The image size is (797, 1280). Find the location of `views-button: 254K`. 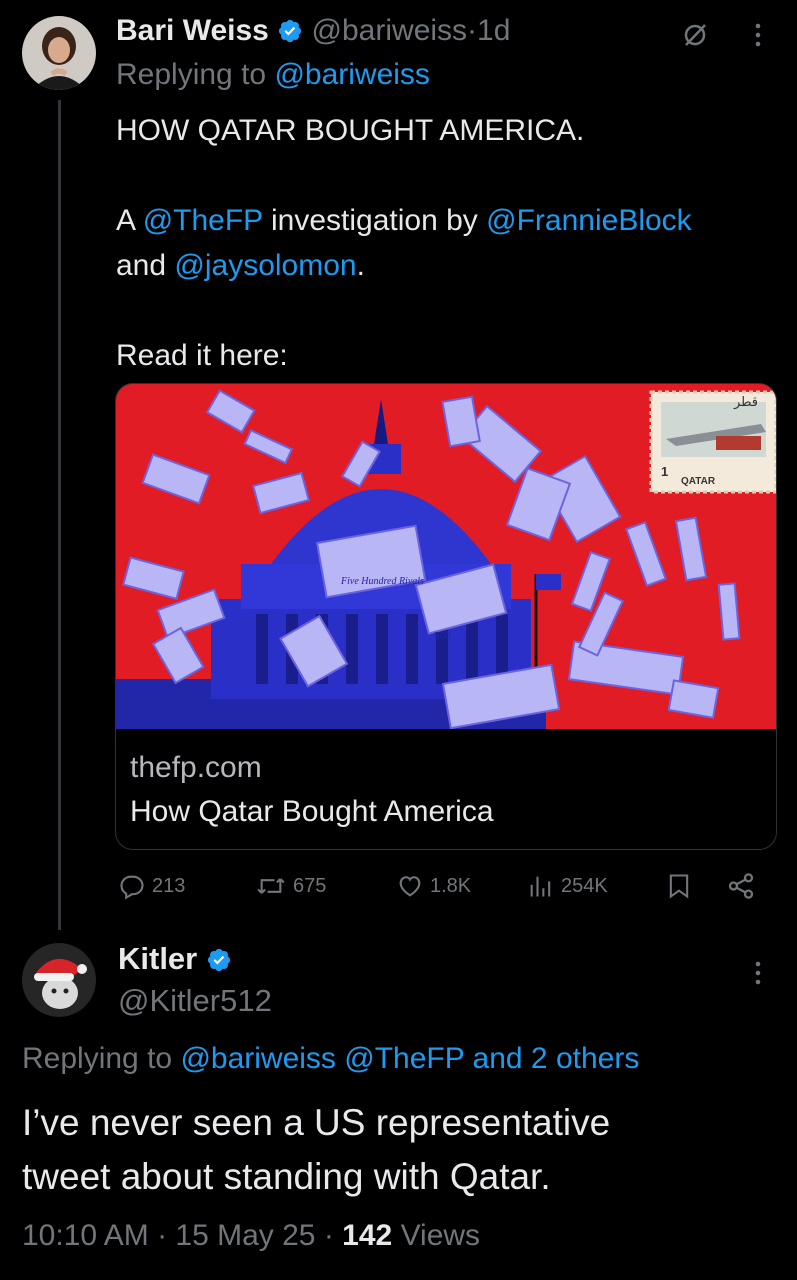

views-button: 254K is located at coordinates (567, 886).